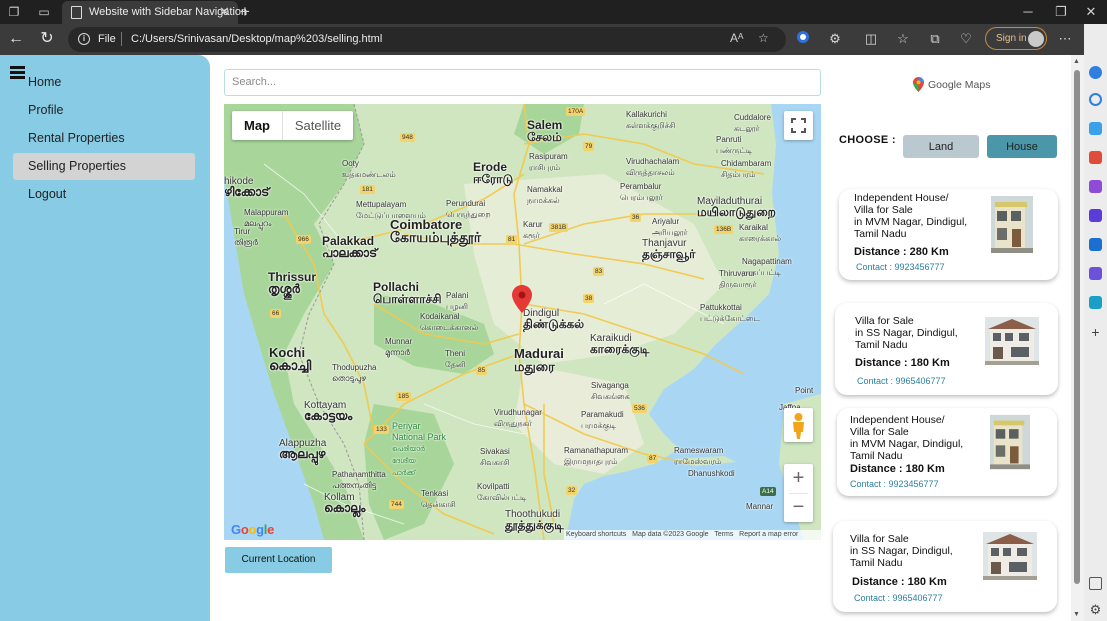  Describe the element at coordinates (517, 82) in the screenshot. I see `search-input` at that location.